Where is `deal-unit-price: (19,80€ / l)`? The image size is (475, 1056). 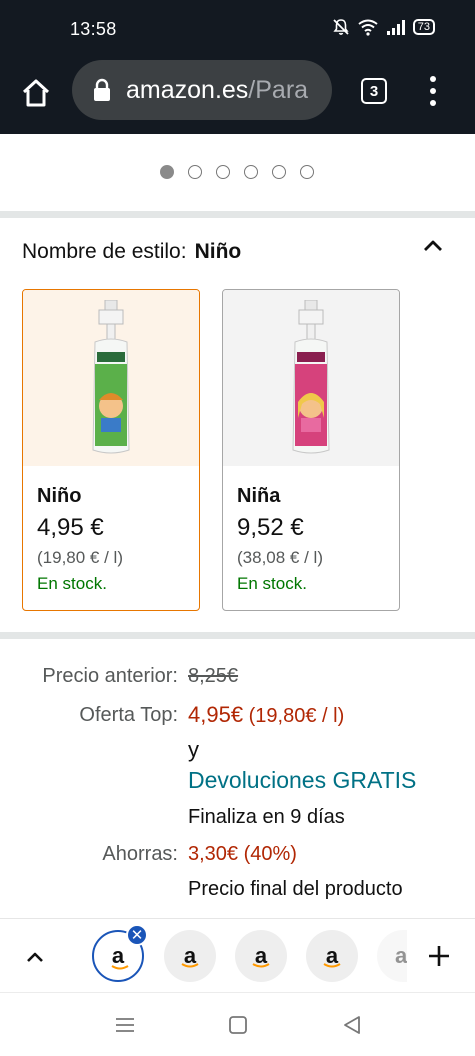
deal-unit-price: (19,80€ / l) is located at coordinates (296, 716).